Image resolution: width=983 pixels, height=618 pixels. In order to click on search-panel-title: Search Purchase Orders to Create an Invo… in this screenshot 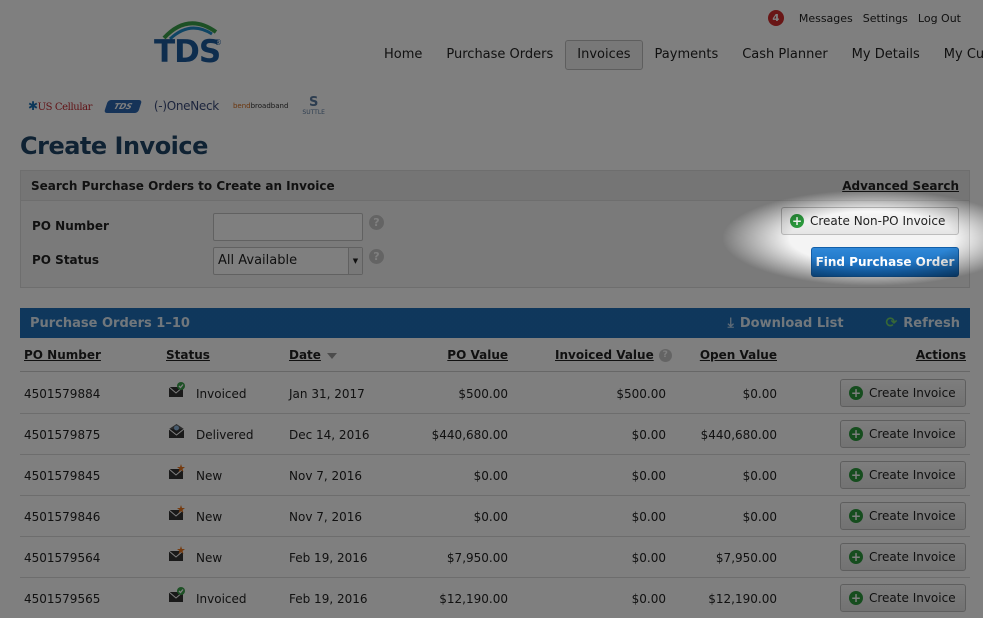, I will do `click(183, 185)`.